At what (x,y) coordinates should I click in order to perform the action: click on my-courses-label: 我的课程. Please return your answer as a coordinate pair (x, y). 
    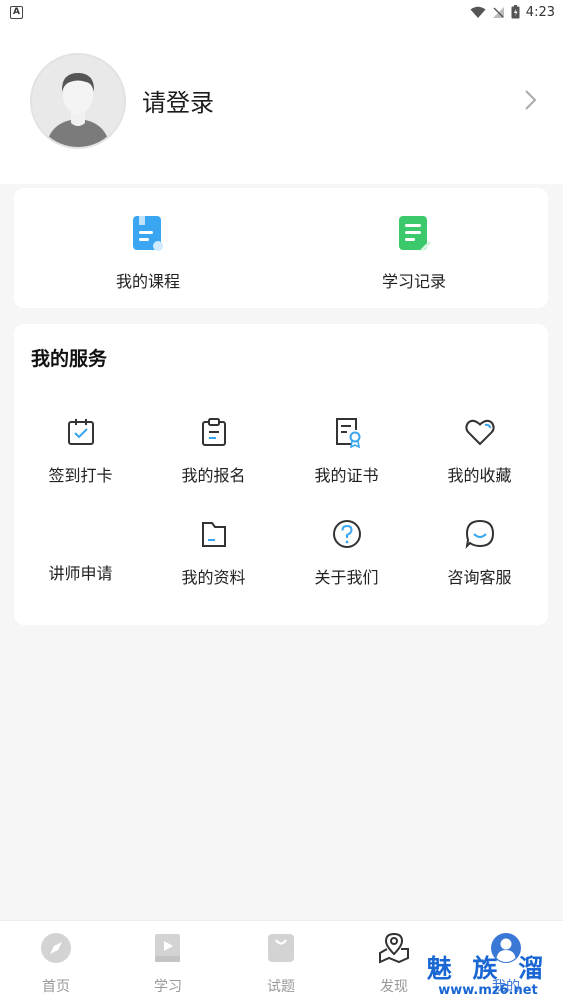
    Looking at the image, I should click on (147, 281).